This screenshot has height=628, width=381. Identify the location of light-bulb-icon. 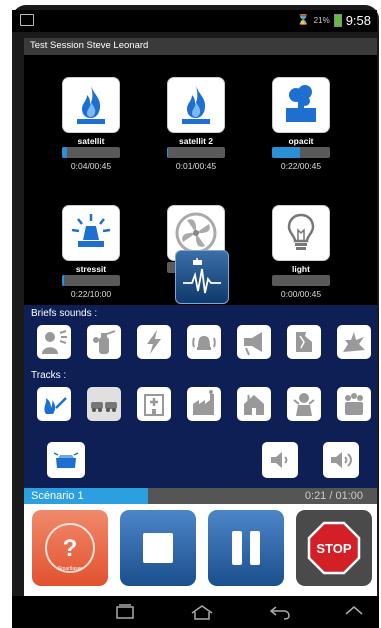
(301, 233).